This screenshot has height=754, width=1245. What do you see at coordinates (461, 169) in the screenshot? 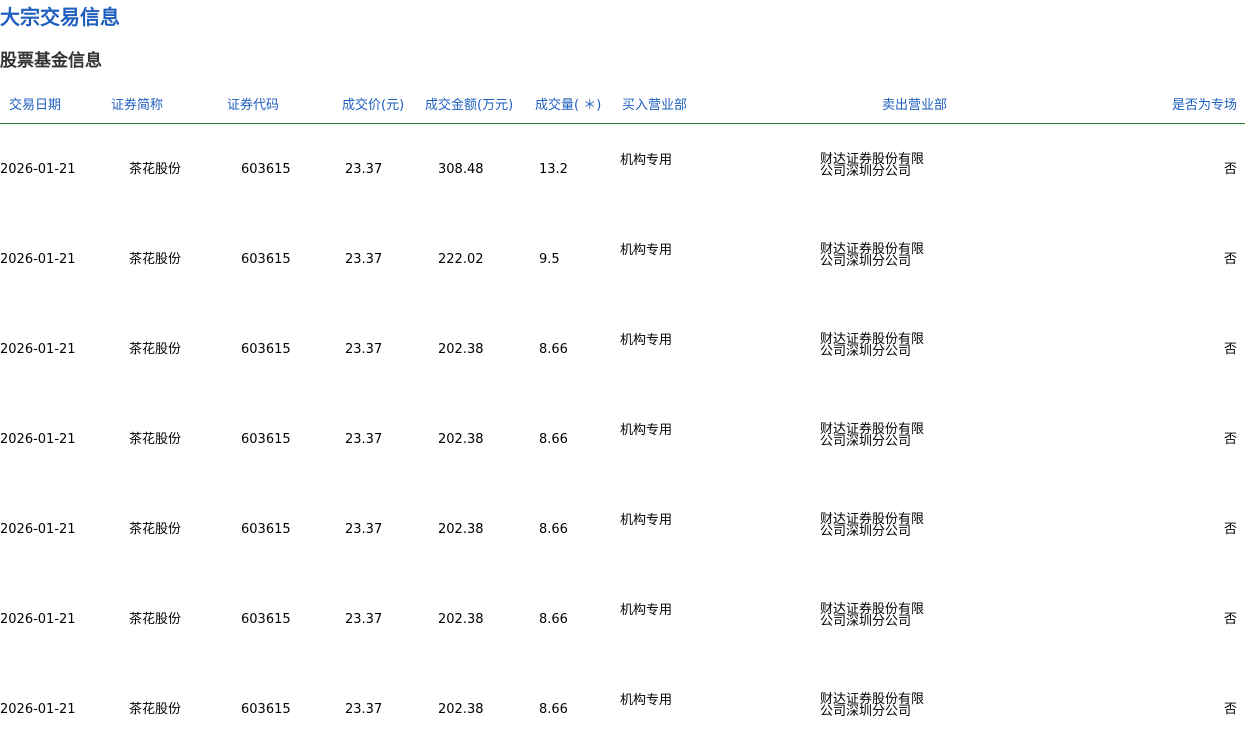
I see `cell-amount: 308.48` at bounding box center [461, 169].